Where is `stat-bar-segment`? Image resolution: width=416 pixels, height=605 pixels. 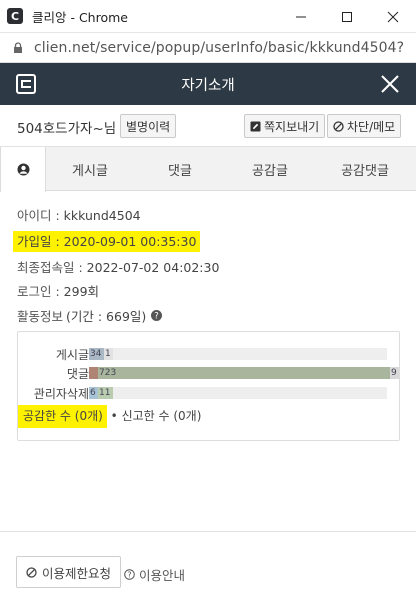
stat-bar-segment is located at coordinates (93, 373).